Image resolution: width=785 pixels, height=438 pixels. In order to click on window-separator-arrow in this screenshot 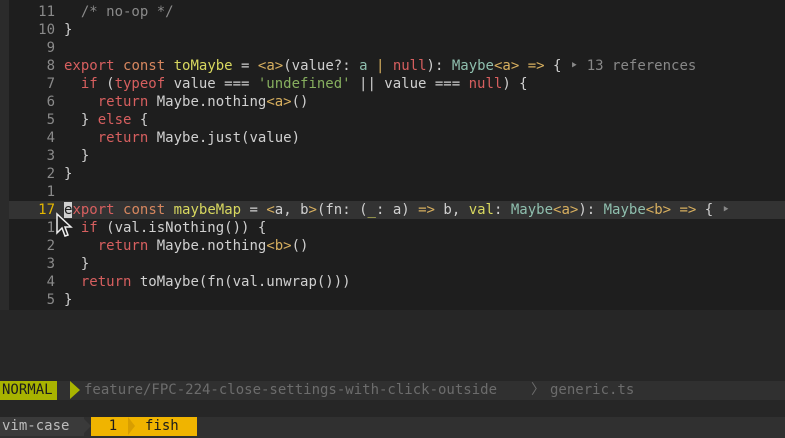, I will do `click(192, 426)`.